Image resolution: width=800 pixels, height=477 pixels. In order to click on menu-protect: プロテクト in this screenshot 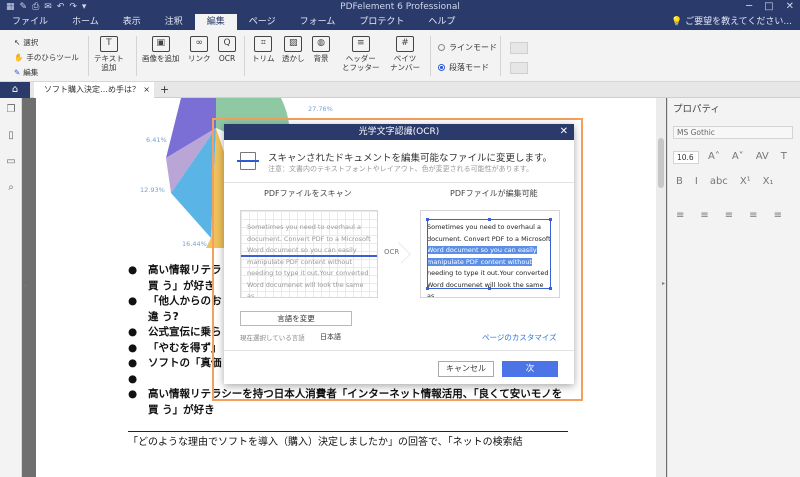, I will do `click(381, 22)`.